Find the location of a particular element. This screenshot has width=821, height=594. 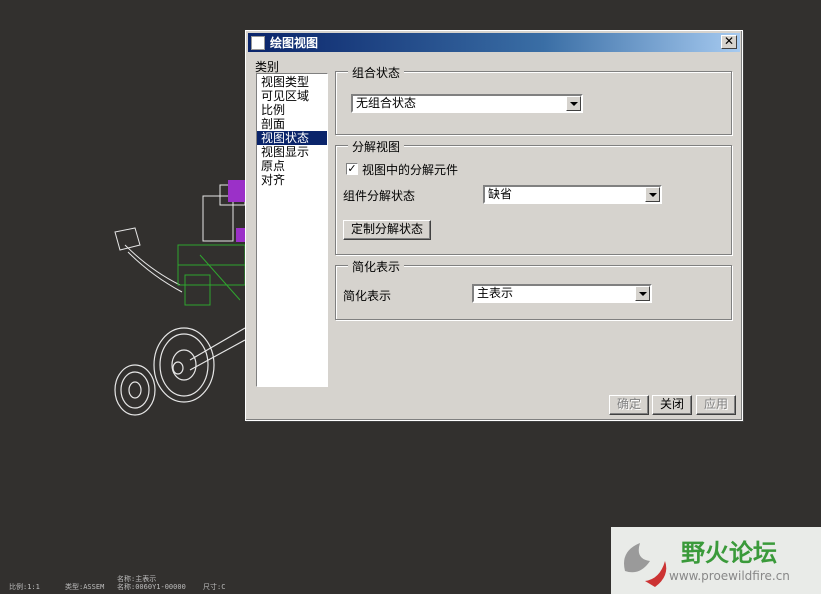

combined-state-select: 无组合状态 is located at coordinates (467, 103).